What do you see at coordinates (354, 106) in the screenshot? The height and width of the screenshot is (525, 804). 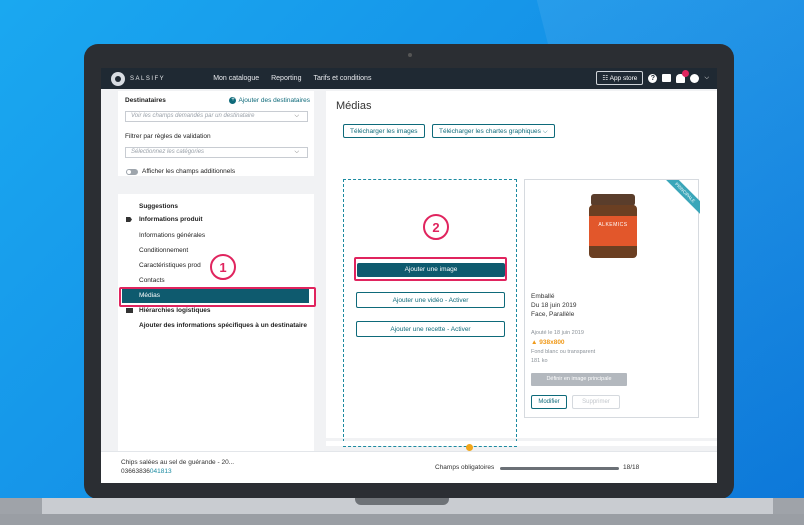 I see `page-title: Médias` at bounding box center [354, 106].